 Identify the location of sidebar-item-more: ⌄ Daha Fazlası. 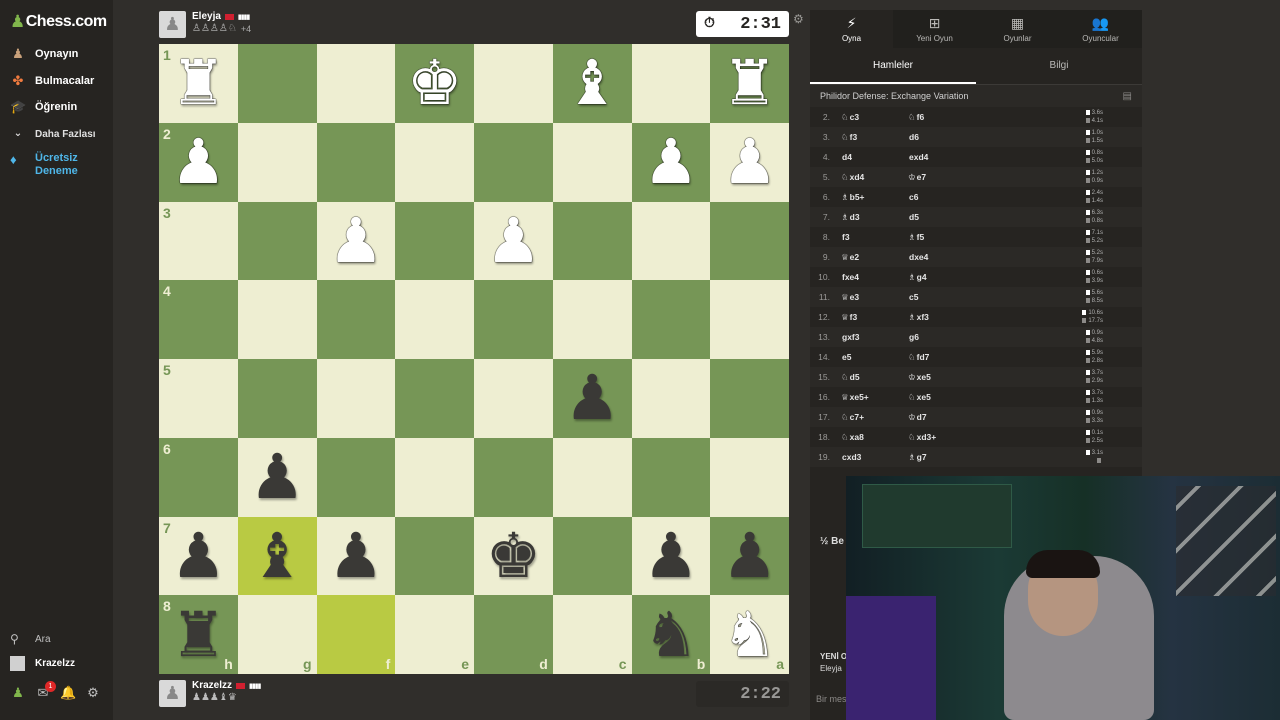
(53, 134).